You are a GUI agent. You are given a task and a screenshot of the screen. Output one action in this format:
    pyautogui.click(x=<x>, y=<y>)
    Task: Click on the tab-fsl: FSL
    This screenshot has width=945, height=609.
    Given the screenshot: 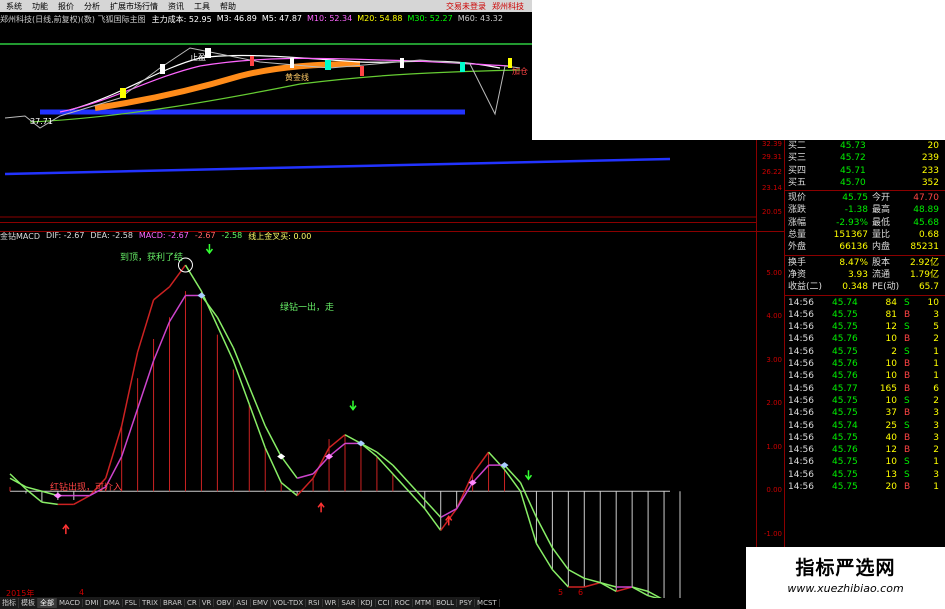 What is the action you would take?
    pyautogui.click(x=131, y=603)
    